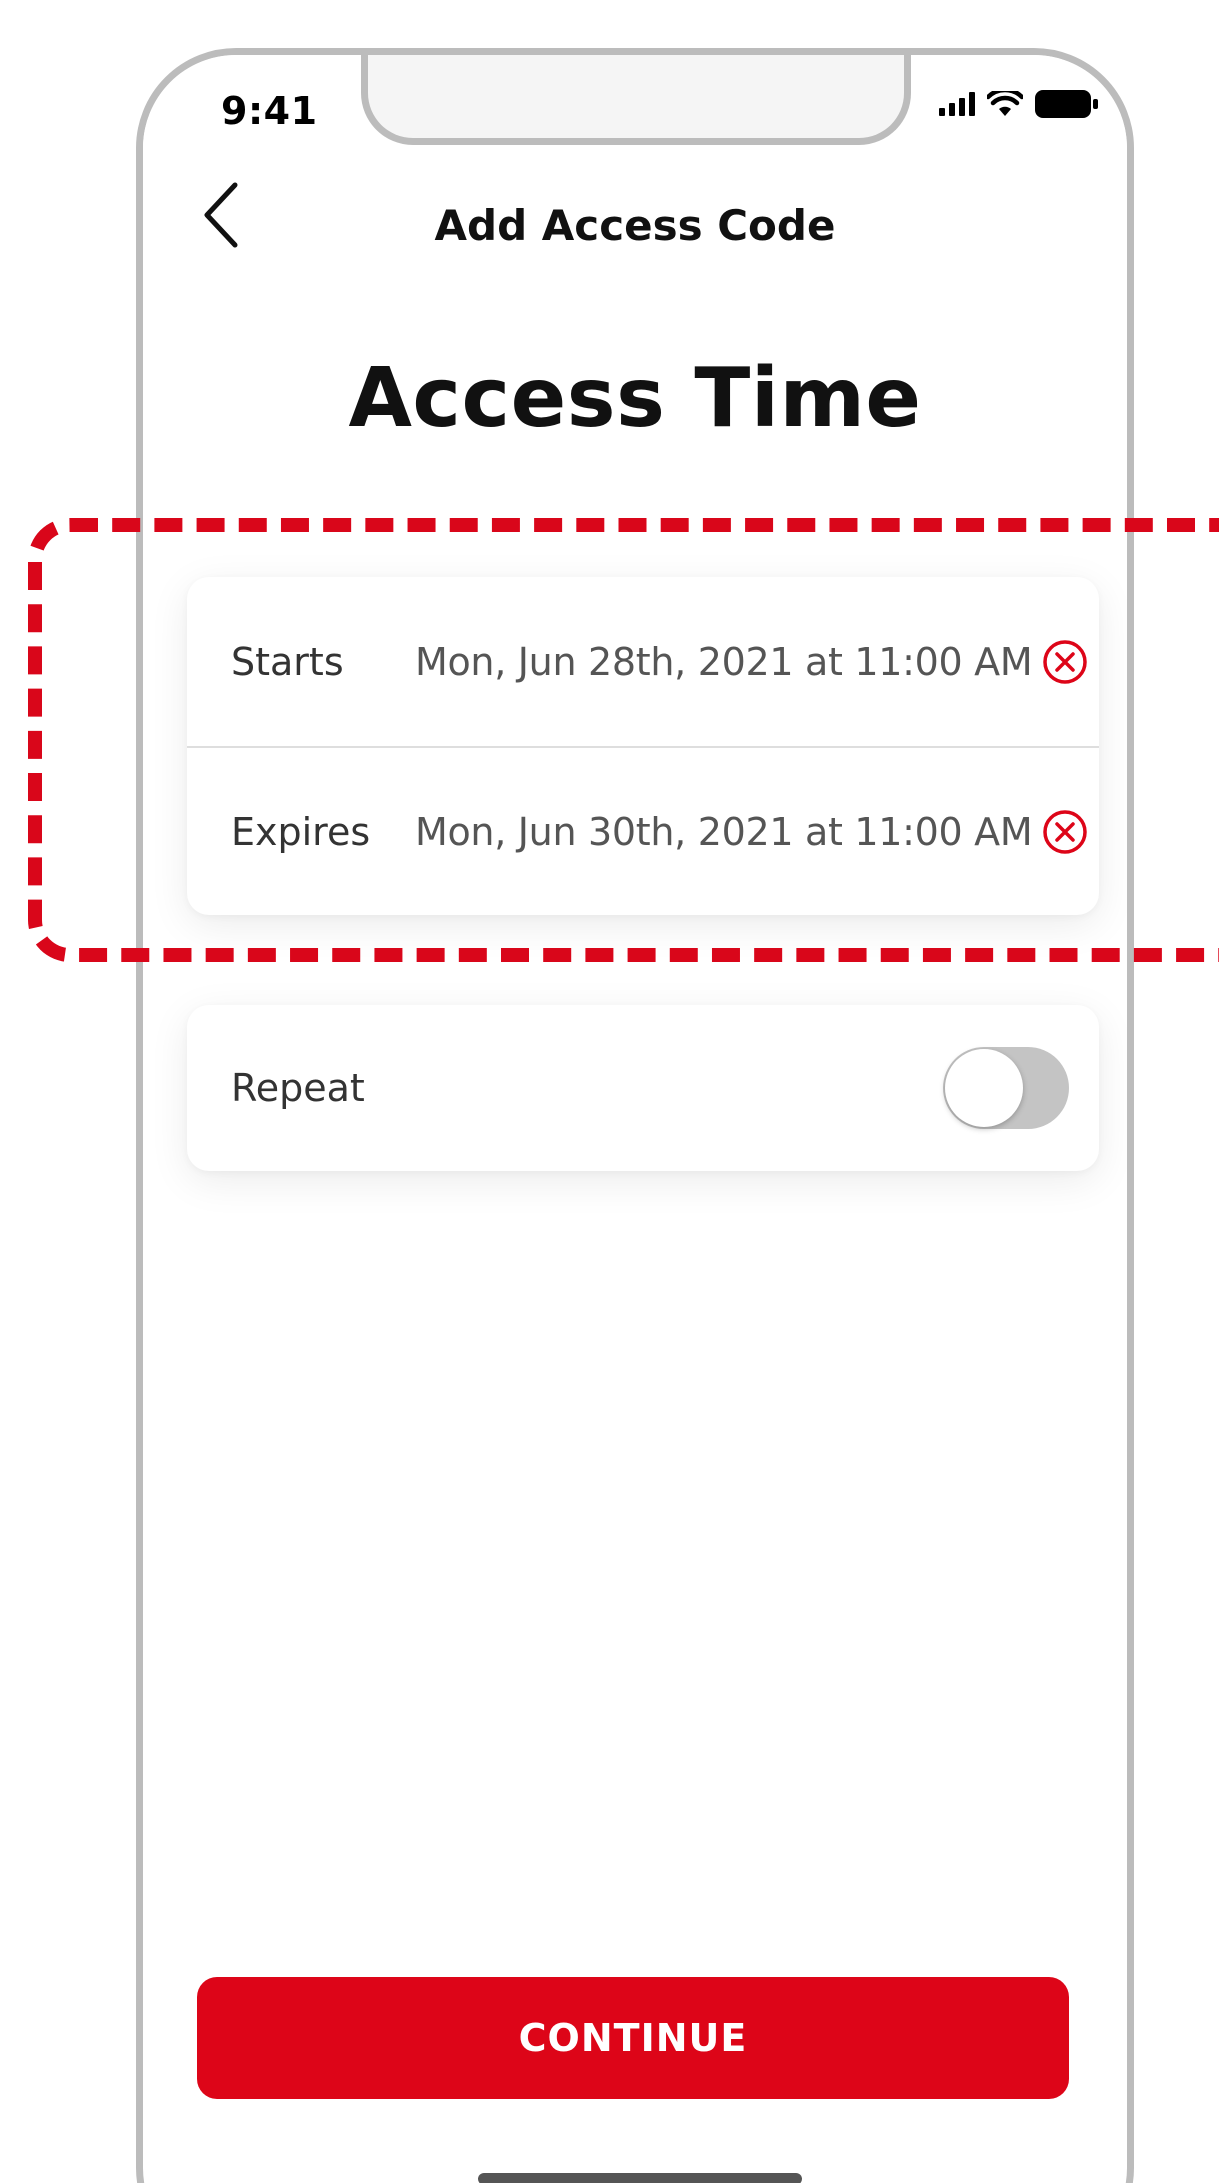 Image resolution: width=1219 pixels, height=2183 pixels. I want to click on status-time: 9:41, so click(269, 111).